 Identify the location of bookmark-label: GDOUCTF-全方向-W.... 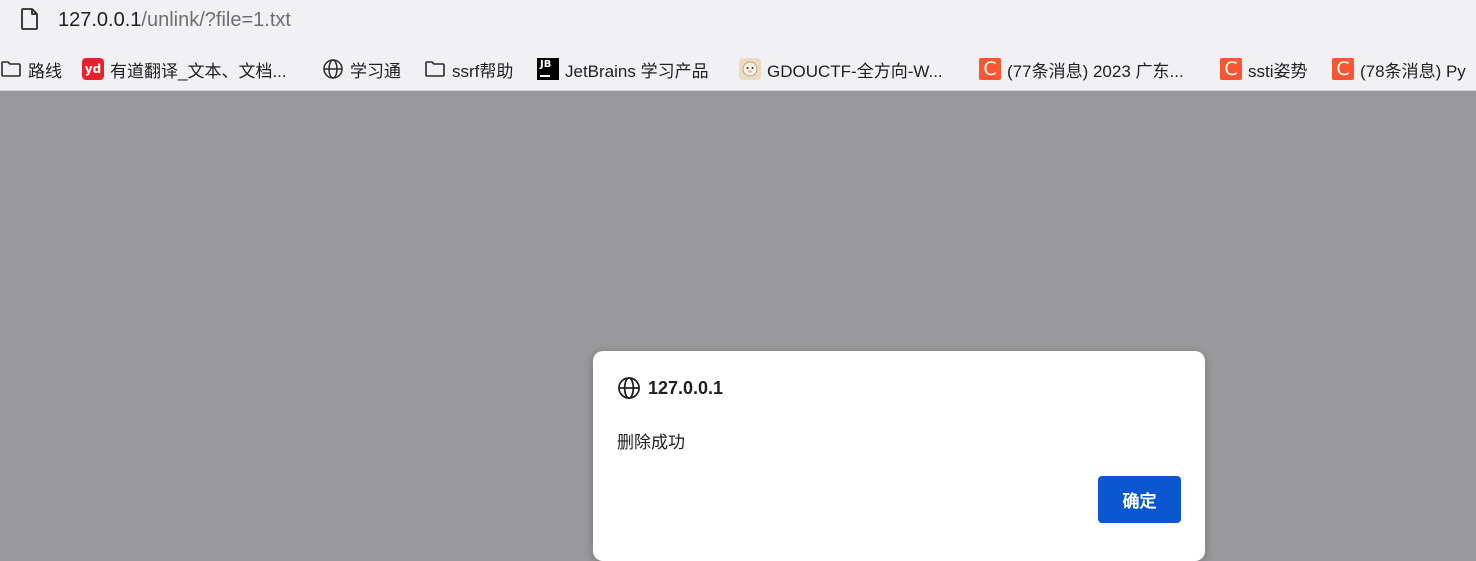
(855, 71).